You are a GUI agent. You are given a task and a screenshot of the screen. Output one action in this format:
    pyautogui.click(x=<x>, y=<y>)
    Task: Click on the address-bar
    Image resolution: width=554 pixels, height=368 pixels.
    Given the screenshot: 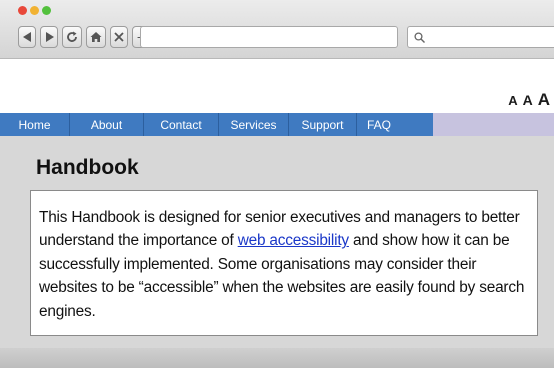 What is the action you would take?
    pyautogui.click(x=269, y=37)
    